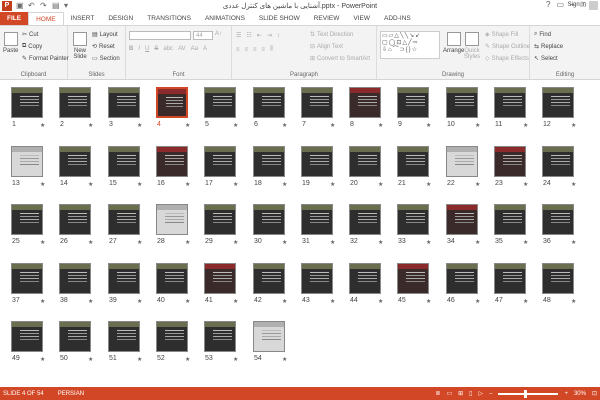  Describe the element at coordinates (566, 394) in the screenshot. I see `zoom-in-button: +` at that location.